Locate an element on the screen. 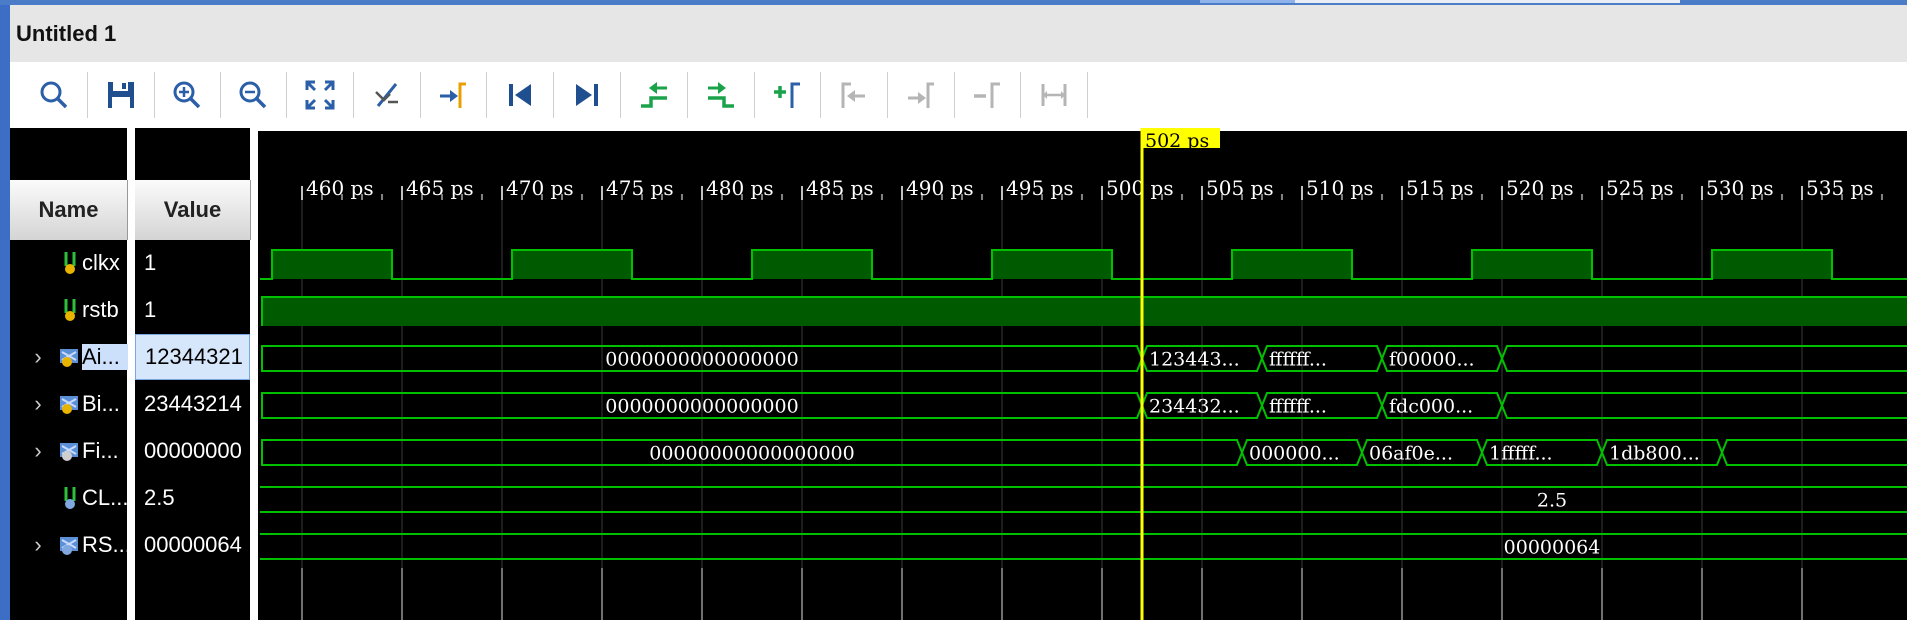 This screenshot has height=620, width=1907. signal-value: 00000000 is located at coordinates (193, 450).